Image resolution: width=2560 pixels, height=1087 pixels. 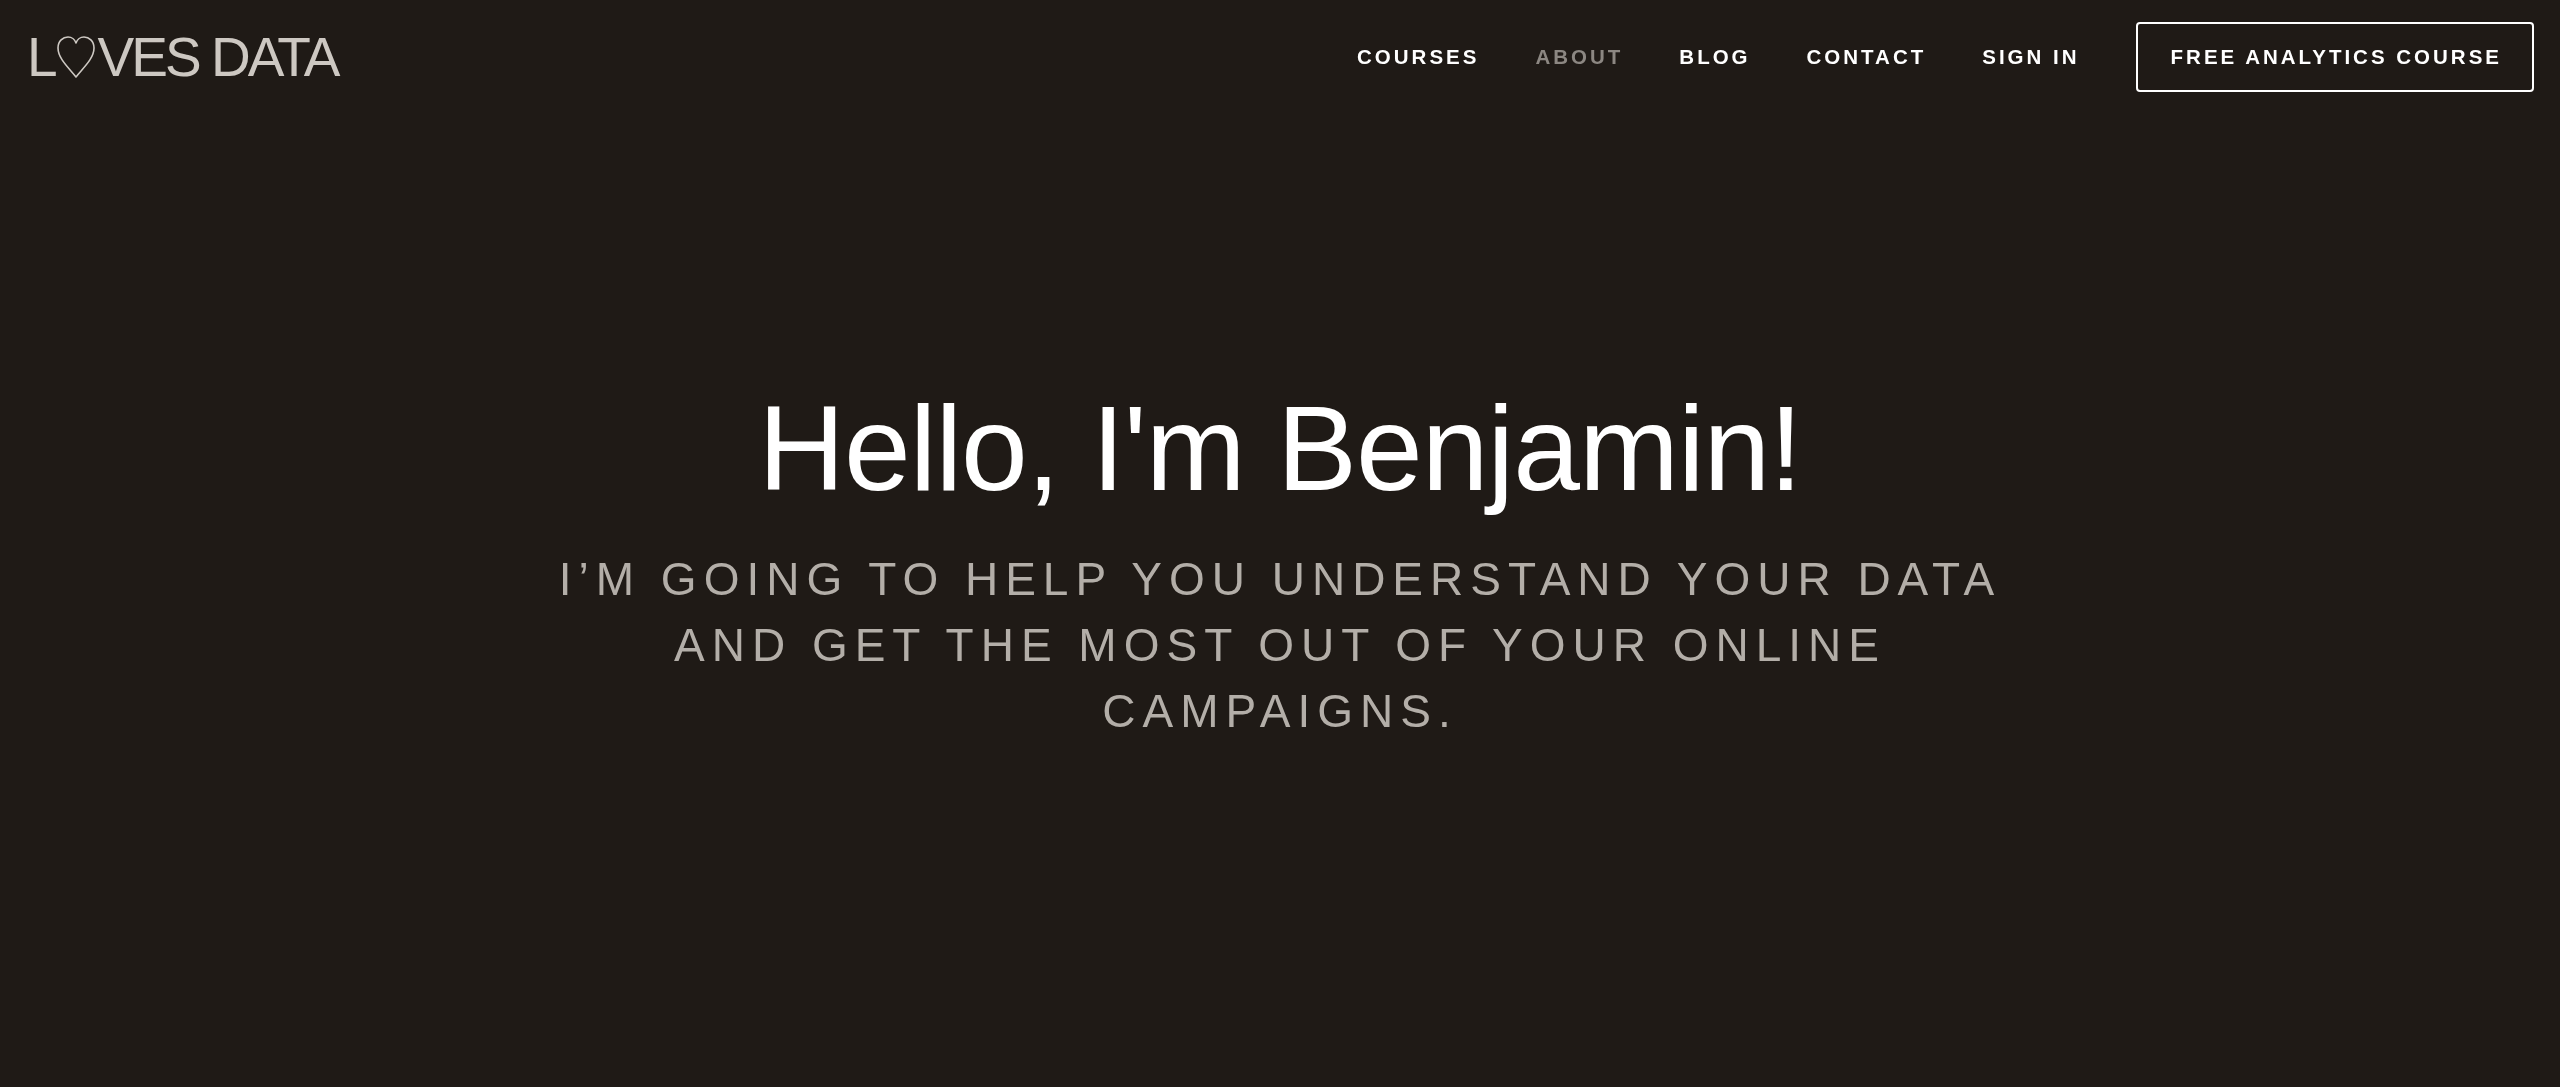 I want to click on nav-link: SIGN IN, so click(x=2031, y=57).